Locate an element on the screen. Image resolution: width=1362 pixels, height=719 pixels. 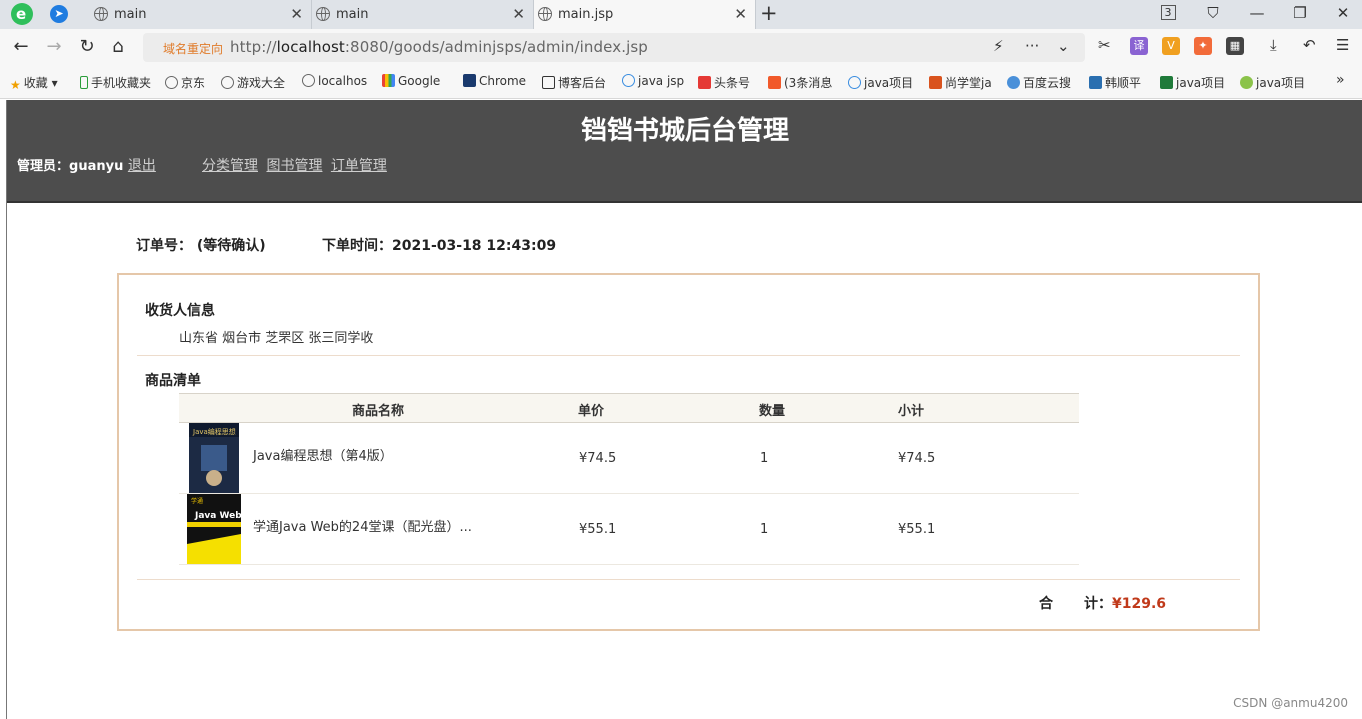
item-price: ¥74.5 is located at coordinates (598, 458).